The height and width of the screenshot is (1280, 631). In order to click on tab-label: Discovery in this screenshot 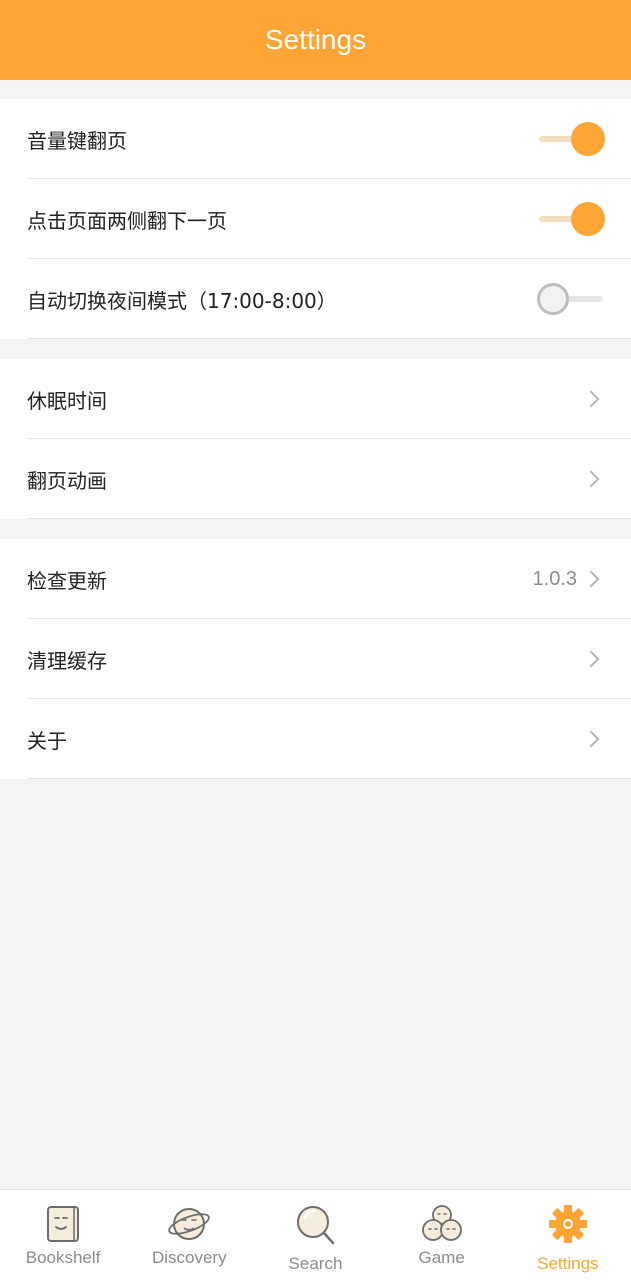, I will do `click(189, 1257)`.